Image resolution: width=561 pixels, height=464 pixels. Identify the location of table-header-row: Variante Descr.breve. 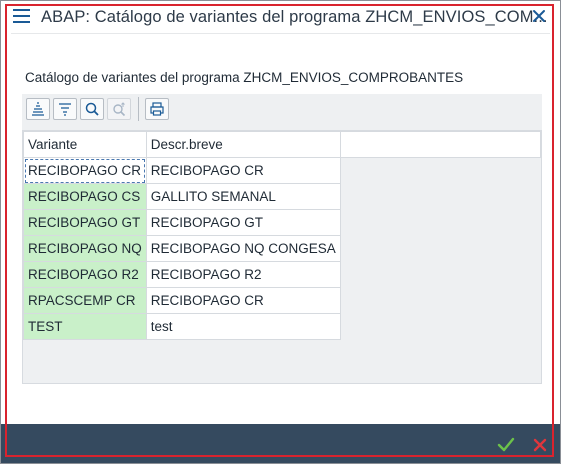
(282, 144).